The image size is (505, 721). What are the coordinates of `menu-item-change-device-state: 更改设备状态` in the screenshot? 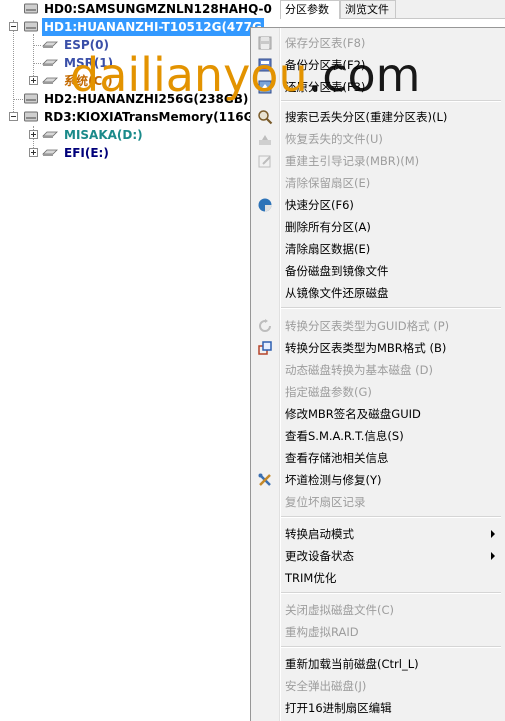 It's located at (378, 556).